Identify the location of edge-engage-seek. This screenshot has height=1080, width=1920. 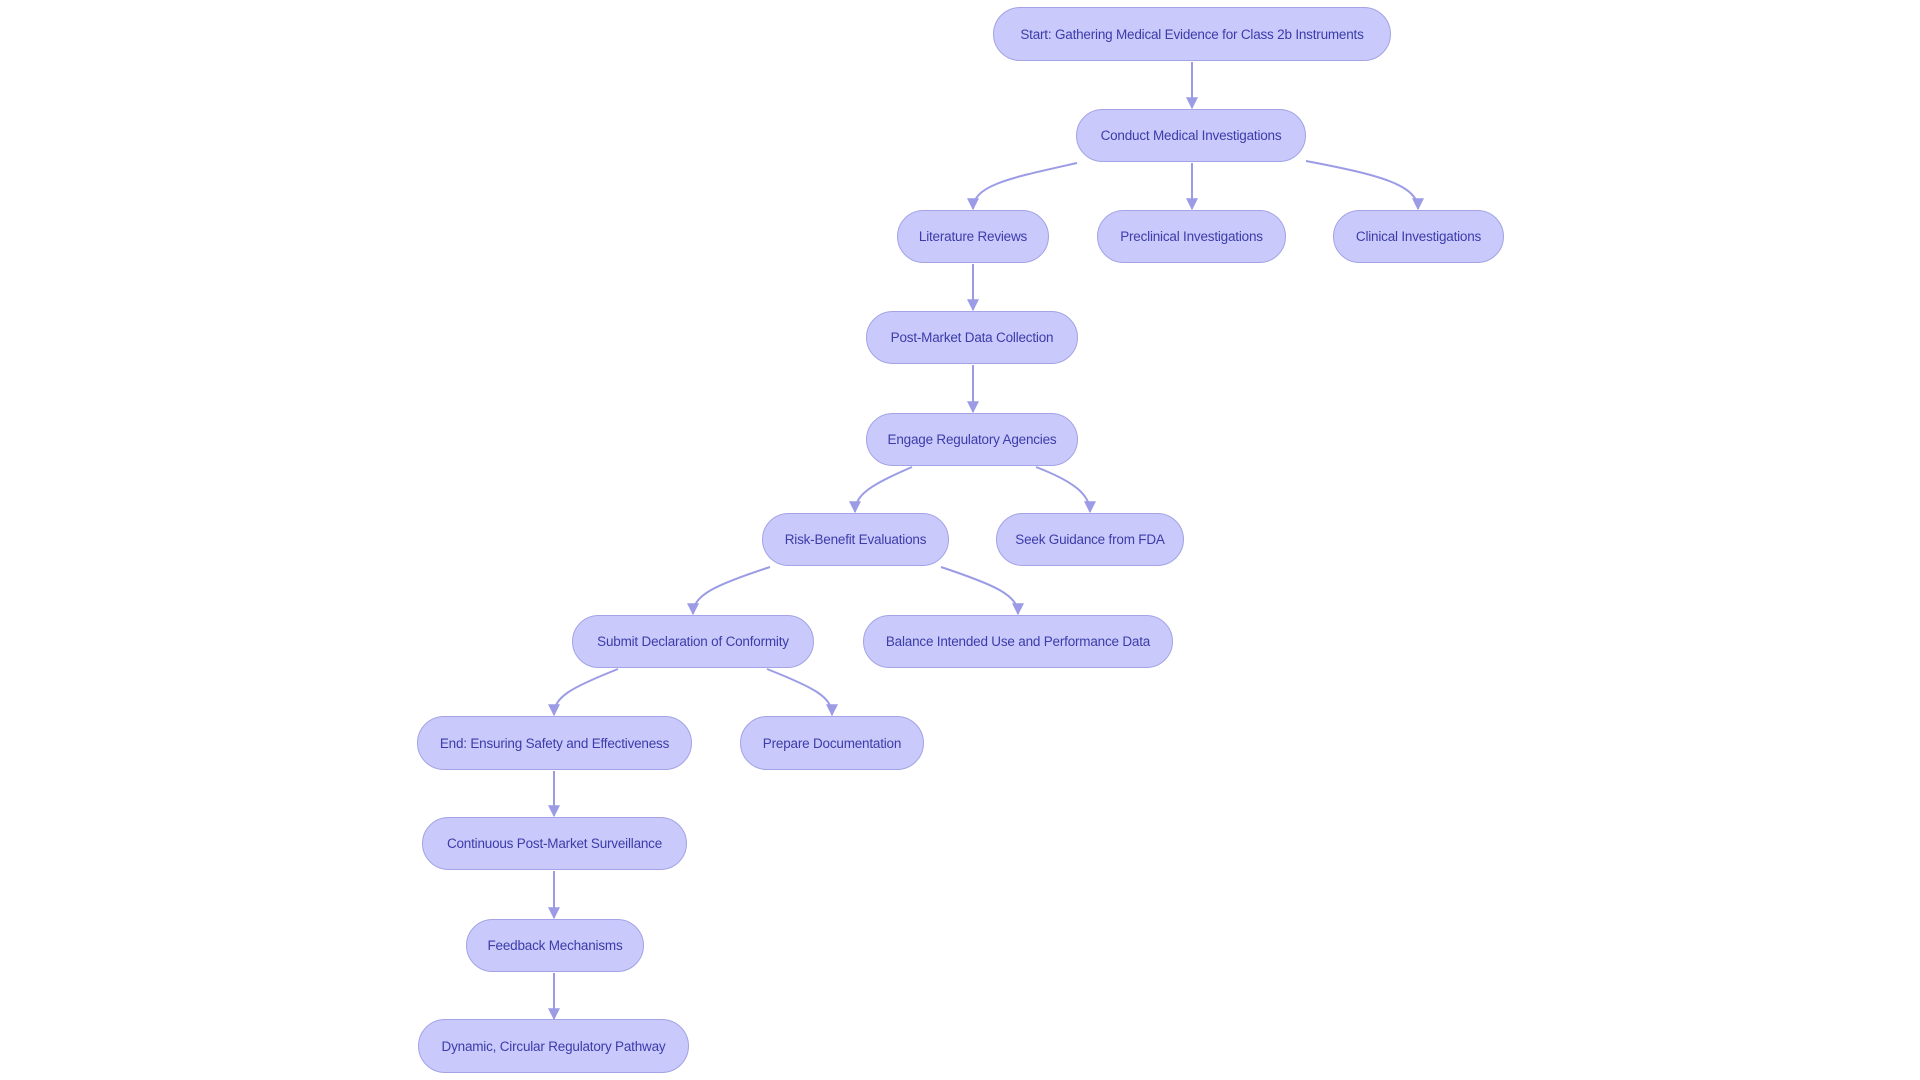
(1065, 490).